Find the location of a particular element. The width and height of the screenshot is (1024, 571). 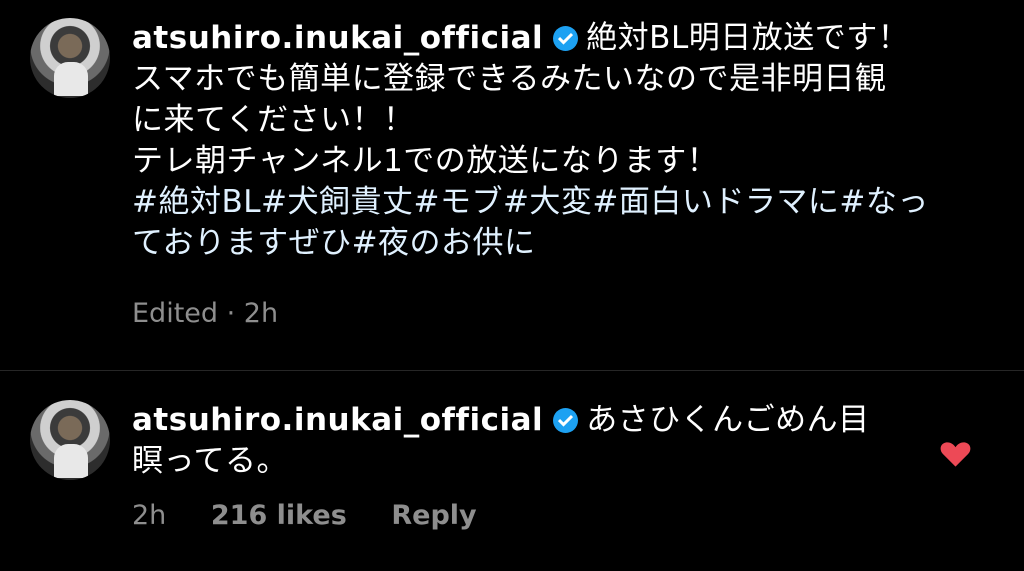

reply-button: Reply is located at coordinates (433, 515).